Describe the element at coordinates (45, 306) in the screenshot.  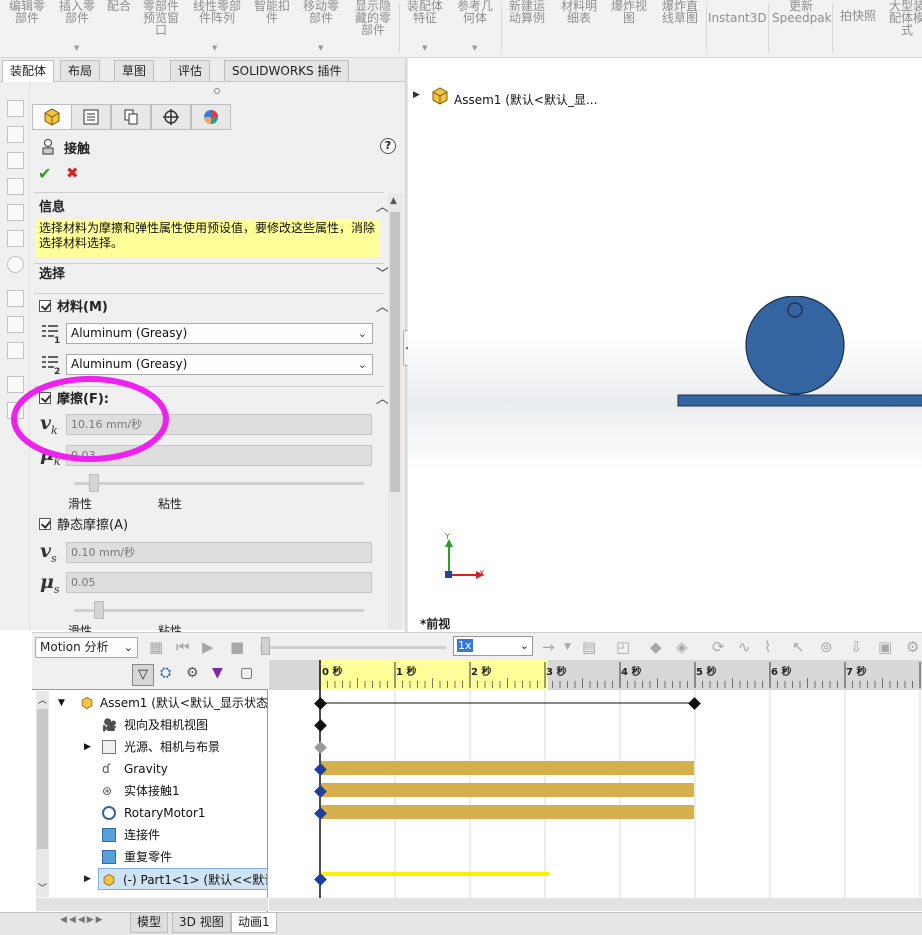
I see `material-checkbox` at that location.